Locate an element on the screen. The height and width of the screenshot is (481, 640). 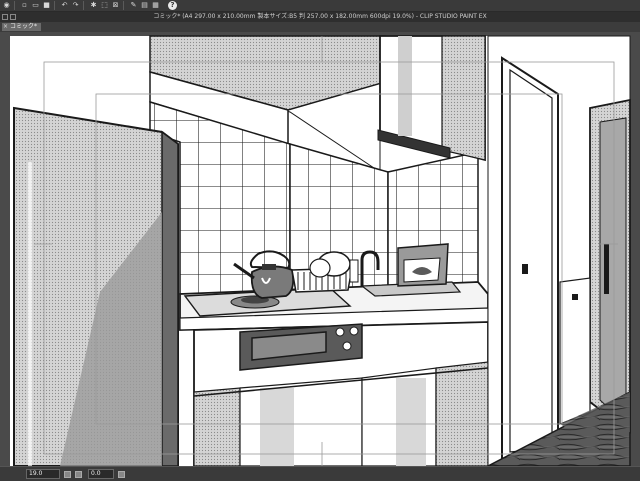
pen-icon: ✎ is located at coordinates (133, 5).